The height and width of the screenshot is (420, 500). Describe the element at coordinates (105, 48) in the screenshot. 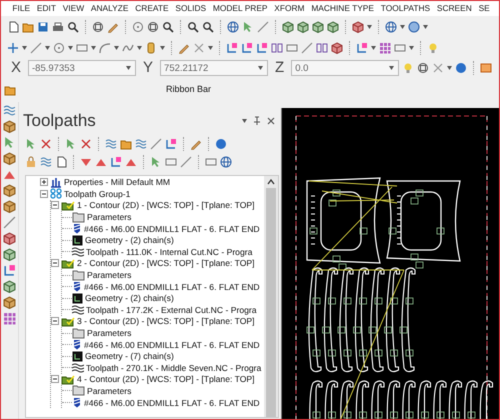

I see `arc-icon` at that location.